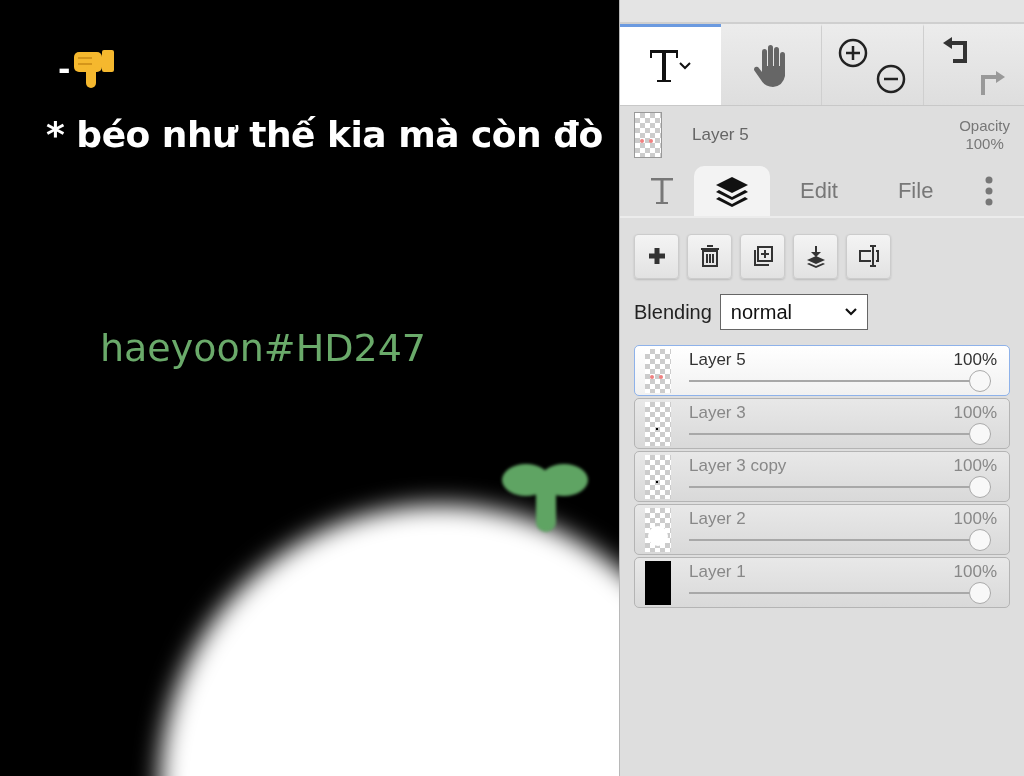 The width and height of the screenshot is (1024, 776). I want to click on rename-layer-button, so click(868, 256).